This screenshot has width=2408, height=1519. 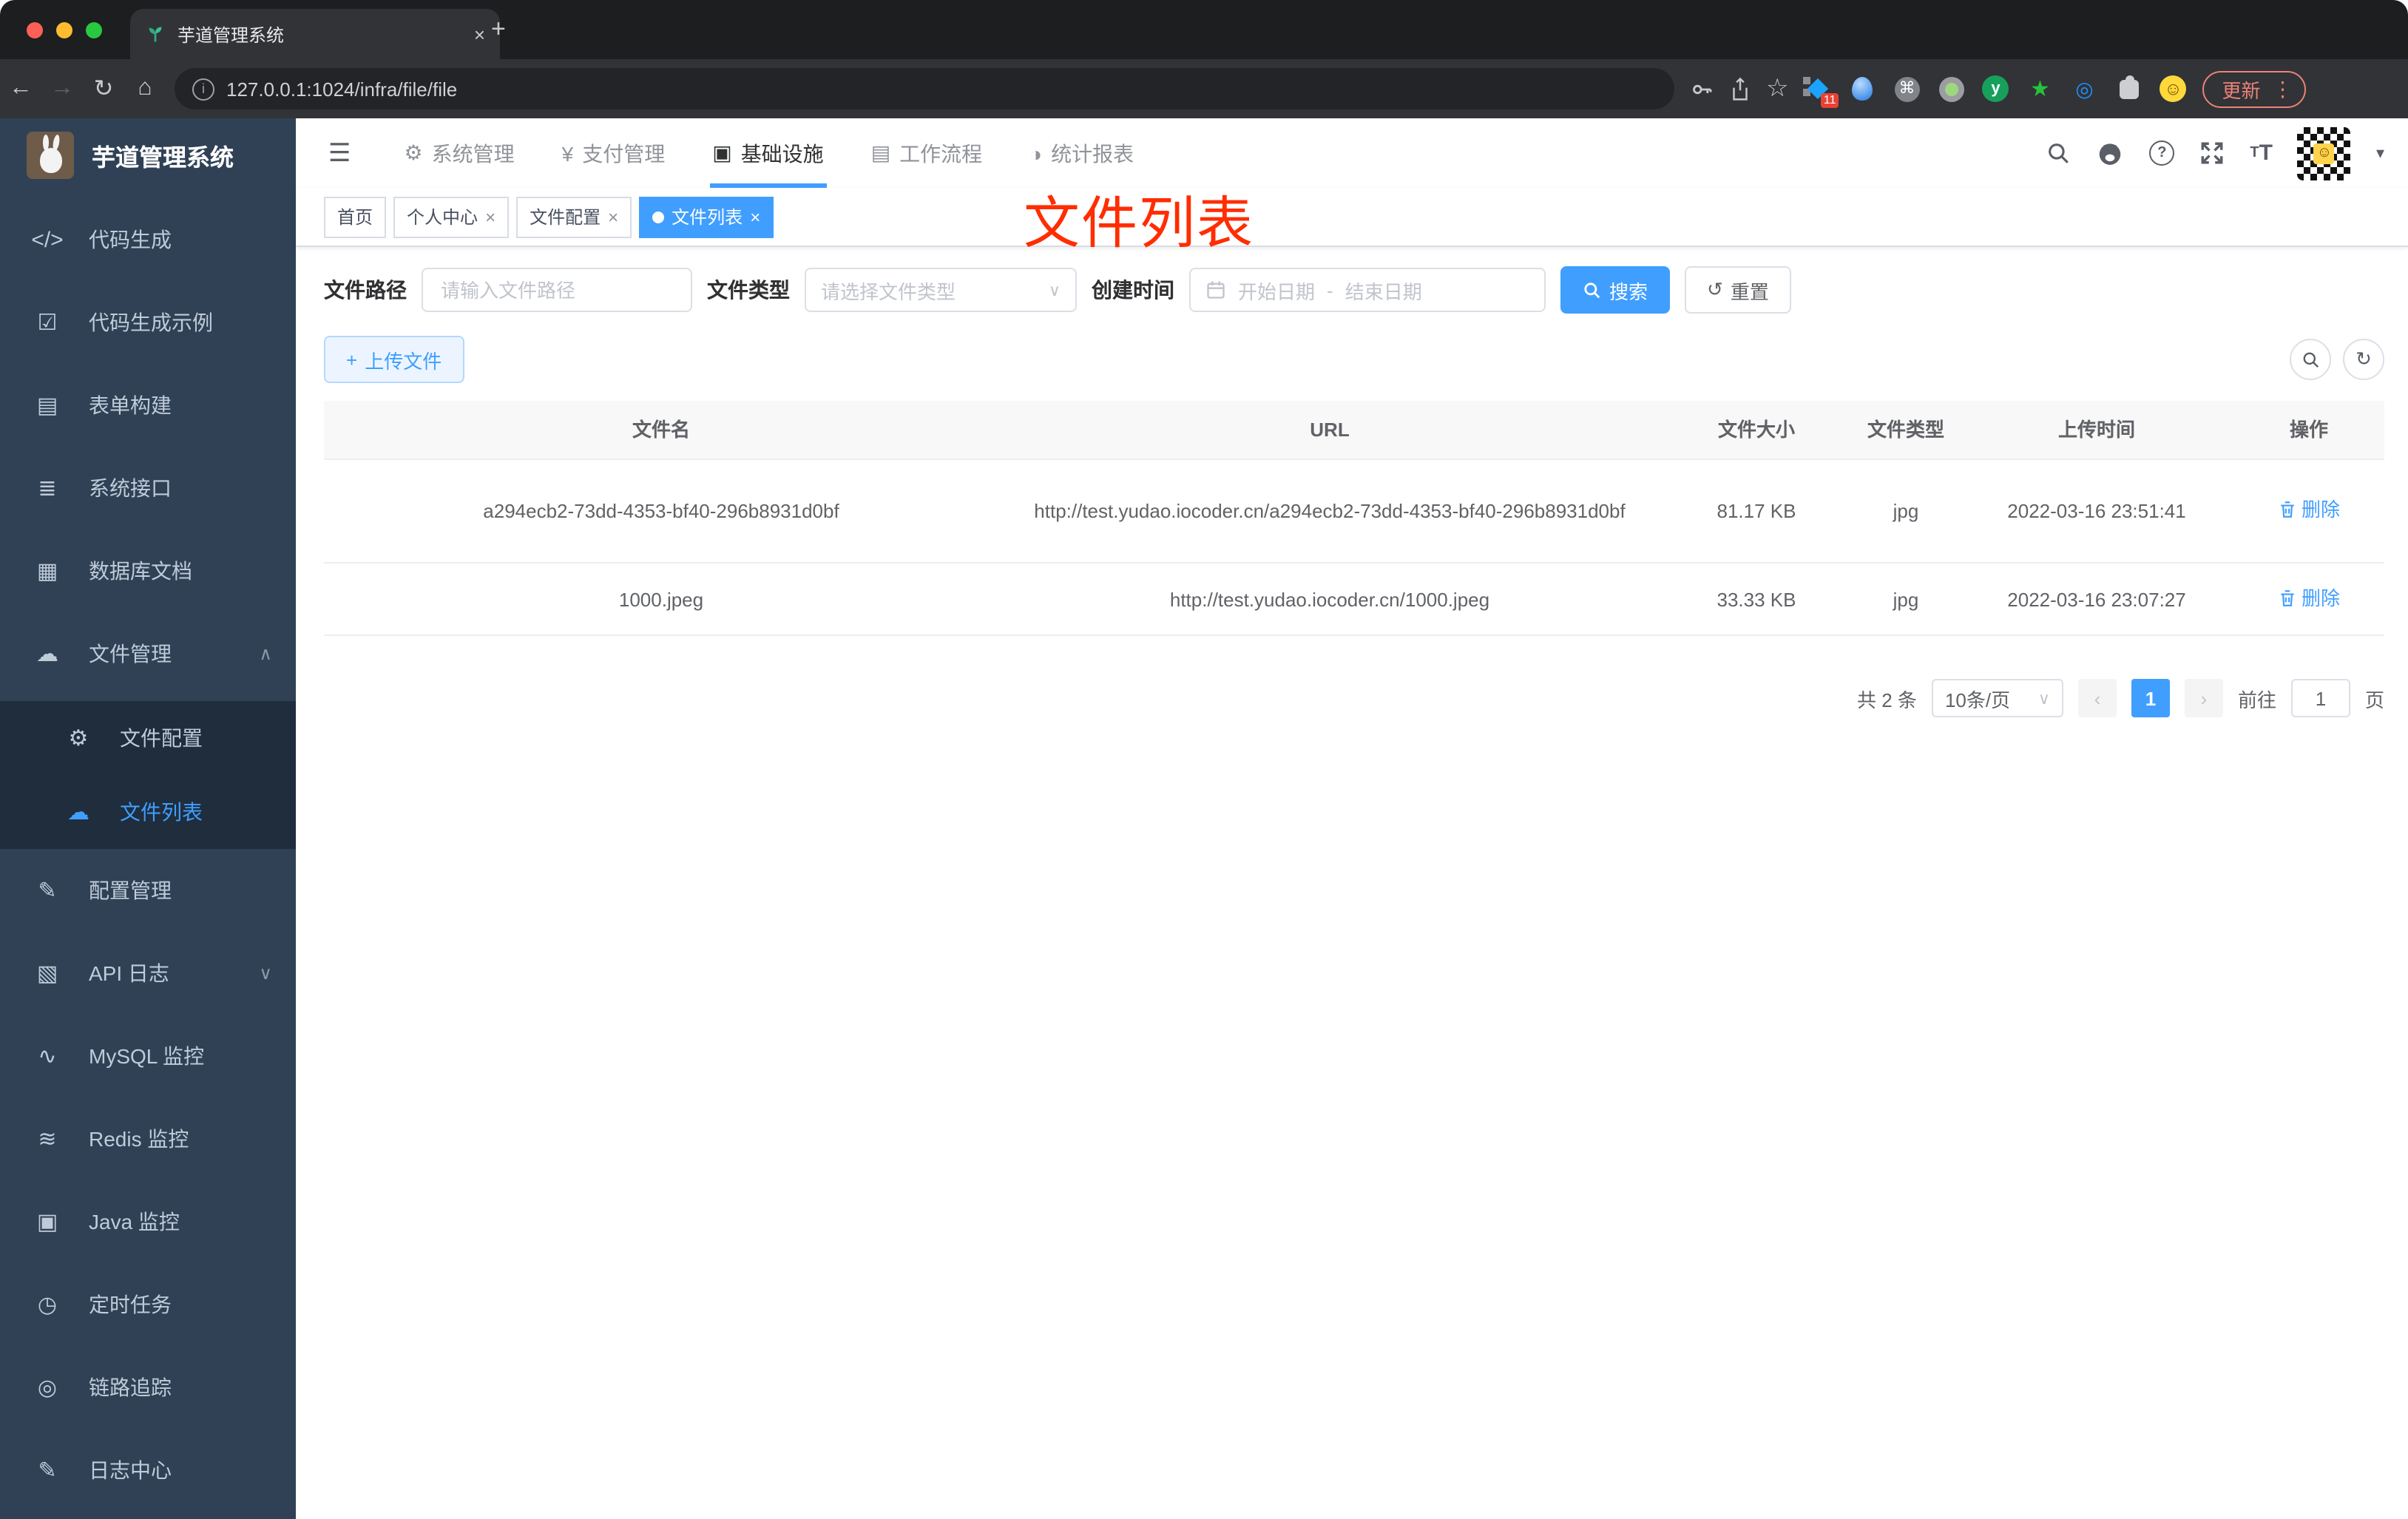 What do you see at coordinates (1863, 89) in the screenshot?
I see `extension-balloon-icon` at bounding box center [1863, 89].